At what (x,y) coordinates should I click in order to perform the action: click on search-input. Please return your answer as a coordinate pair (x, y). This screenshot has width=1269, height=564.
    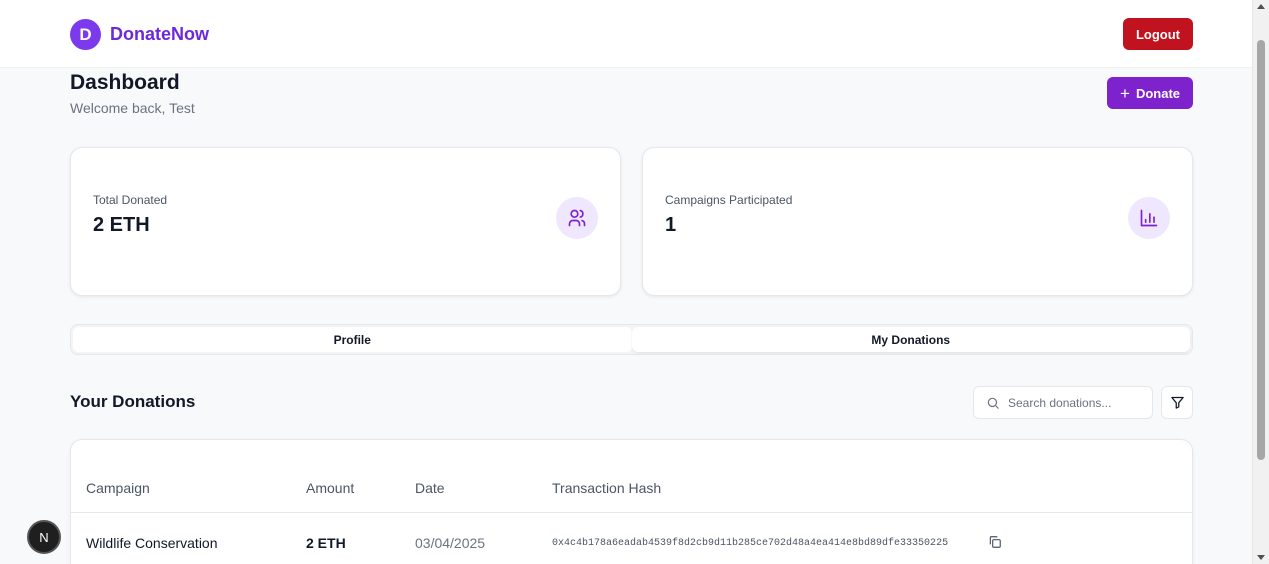
    Looking at the image, I should click on (1073, 402).